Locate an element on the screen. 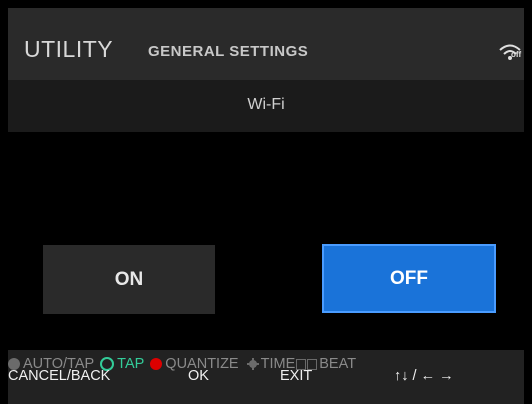 The height and width of the screenshot is (404, 532). section-label: Wi-Fi is located at coordinates (266, 104).